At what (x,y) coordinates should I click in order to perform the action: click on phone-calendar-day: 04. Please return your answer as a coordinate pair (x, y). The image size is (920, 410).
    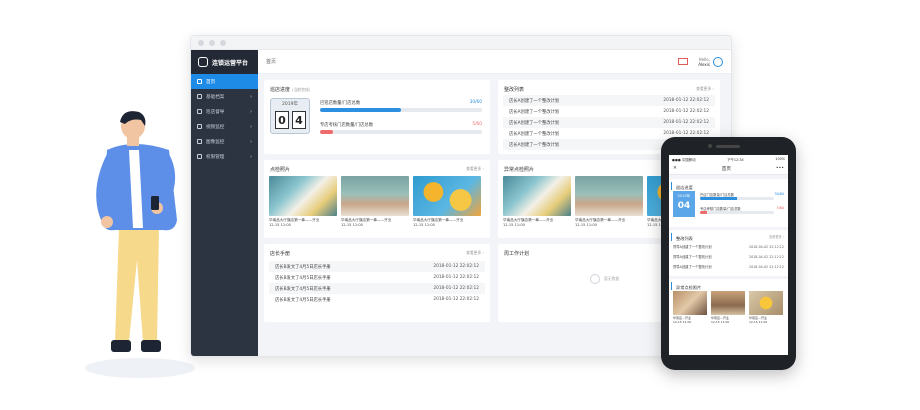
    Looking at the image, I should click on (684, 206).